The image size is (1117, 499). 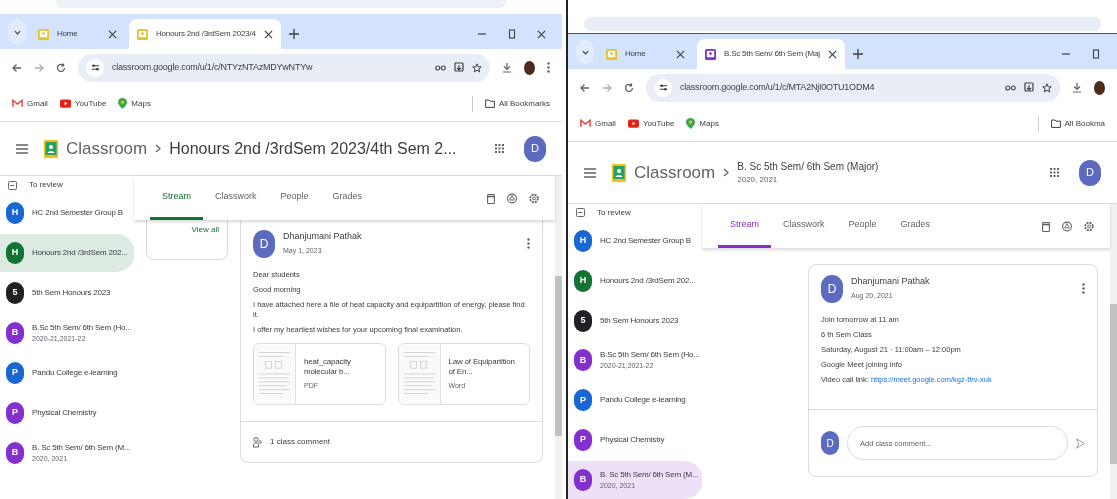 I want to click on more-menu-icon, so click(x=548, y=67).